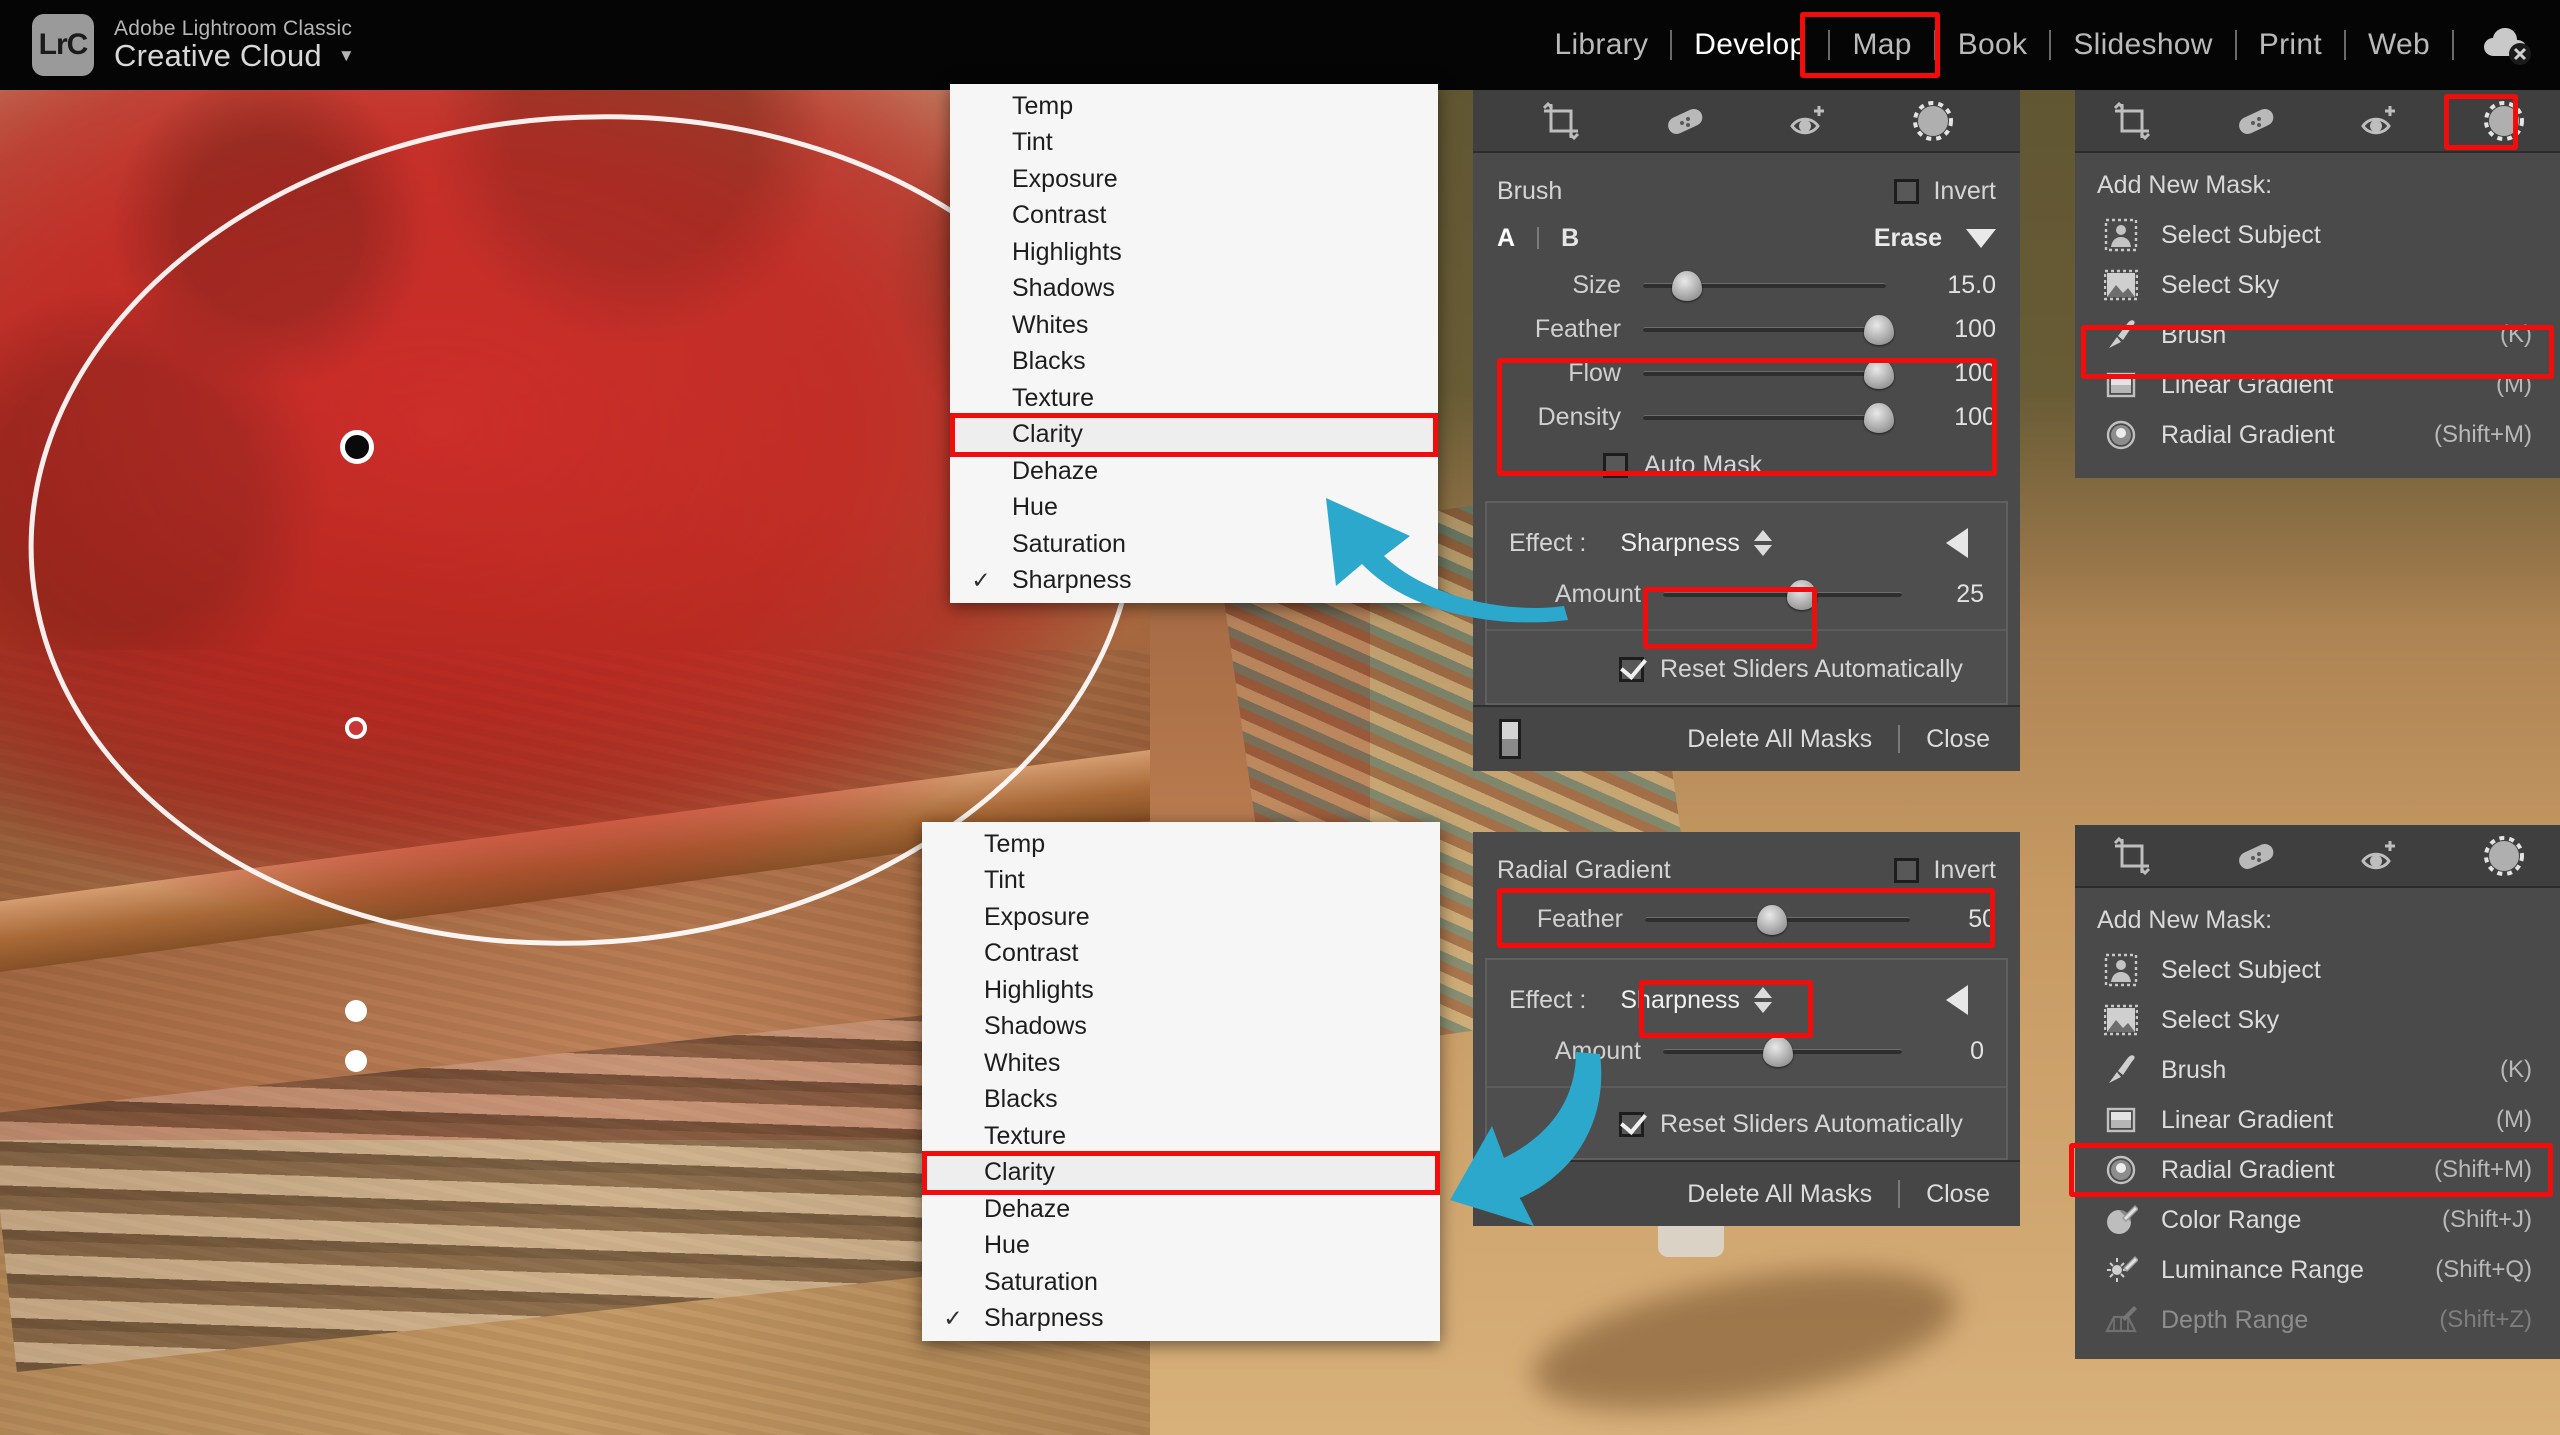 This screenshot has height=1435, width=2560. What do you see at coordinates (1907, 870) in the screenshot?
I see `invert-checkbox-radial` at bounding box center [1907, 870].